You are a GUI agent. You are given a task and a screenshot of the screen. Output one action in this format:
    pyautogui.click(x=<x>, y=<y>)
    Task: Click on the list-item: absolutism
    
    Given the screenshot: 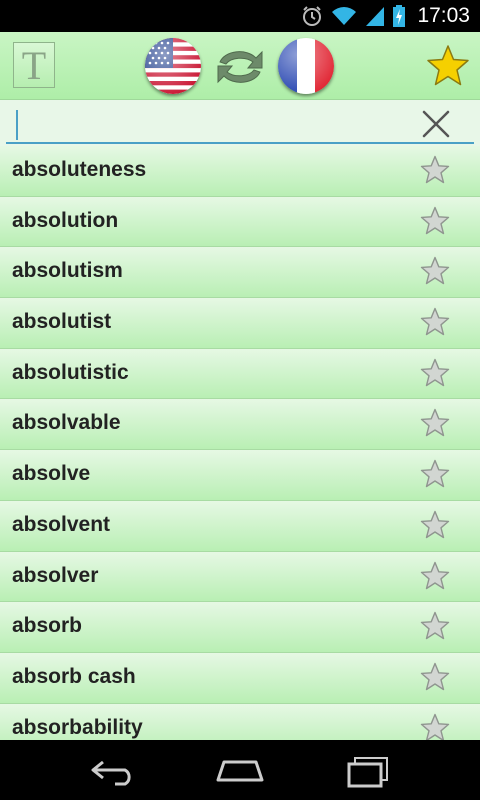 What is the action you would take?
    pyautogui.click(x=240, y=273)
    